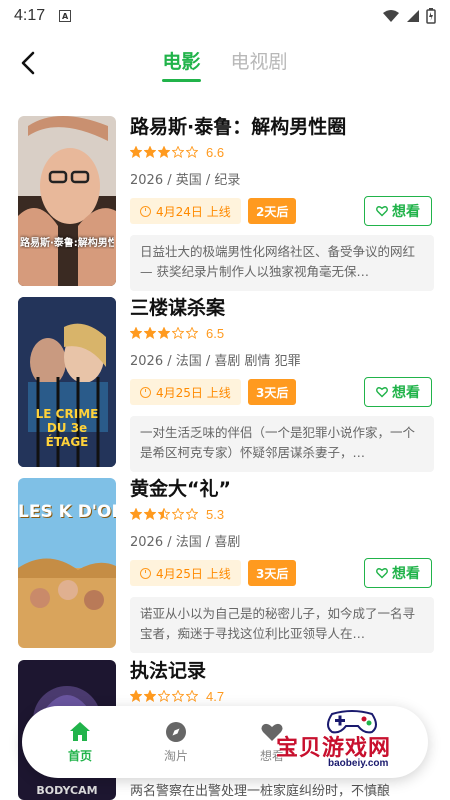 The width and height of the screenshot is (450, 800). Describe the element at coordinates (193, 211) in the screenshot. I see `release-date: 4月24日 上线` at that location.